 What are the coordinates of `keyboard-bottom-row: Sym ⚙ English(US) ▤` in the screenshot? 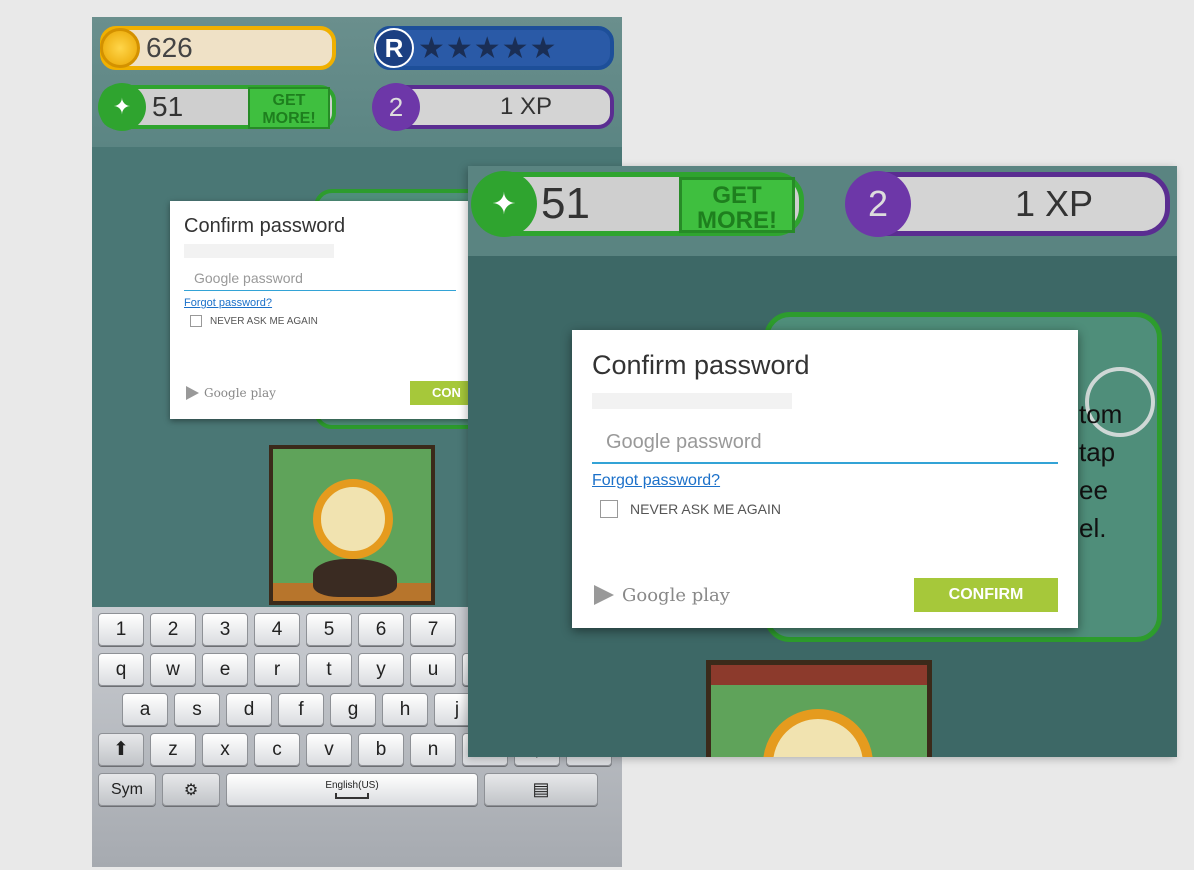 It's located at (357, 789).